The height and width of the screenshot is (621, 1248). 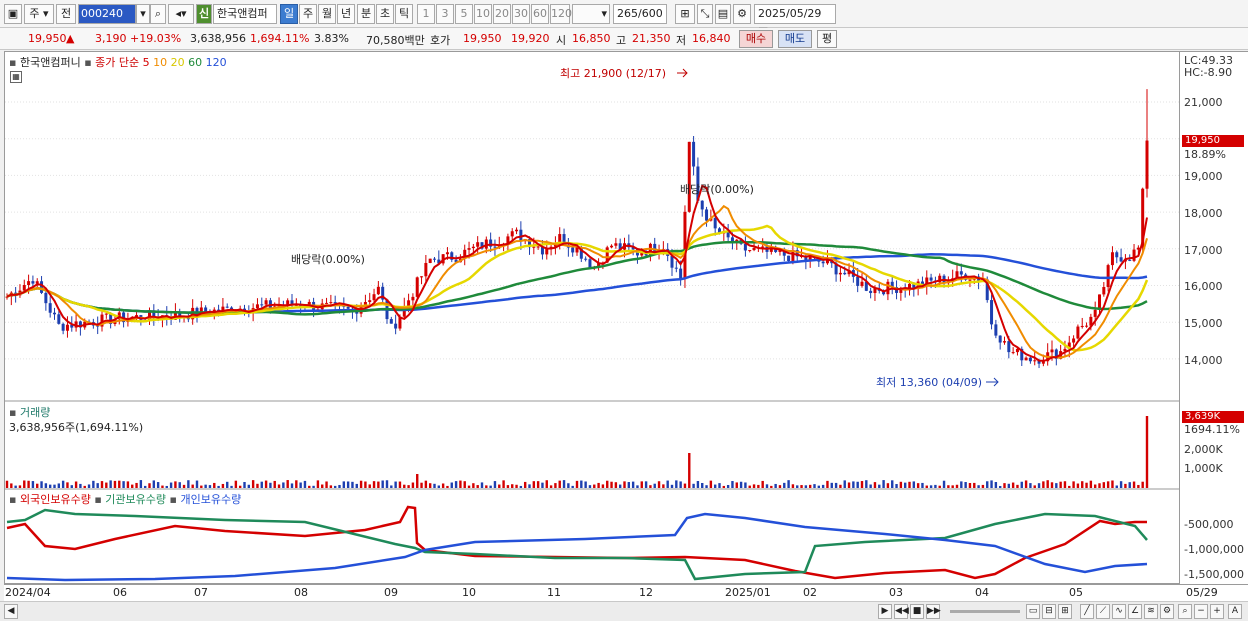 I want to click on custom-count-select: ▾, so click(x=591, y=14).